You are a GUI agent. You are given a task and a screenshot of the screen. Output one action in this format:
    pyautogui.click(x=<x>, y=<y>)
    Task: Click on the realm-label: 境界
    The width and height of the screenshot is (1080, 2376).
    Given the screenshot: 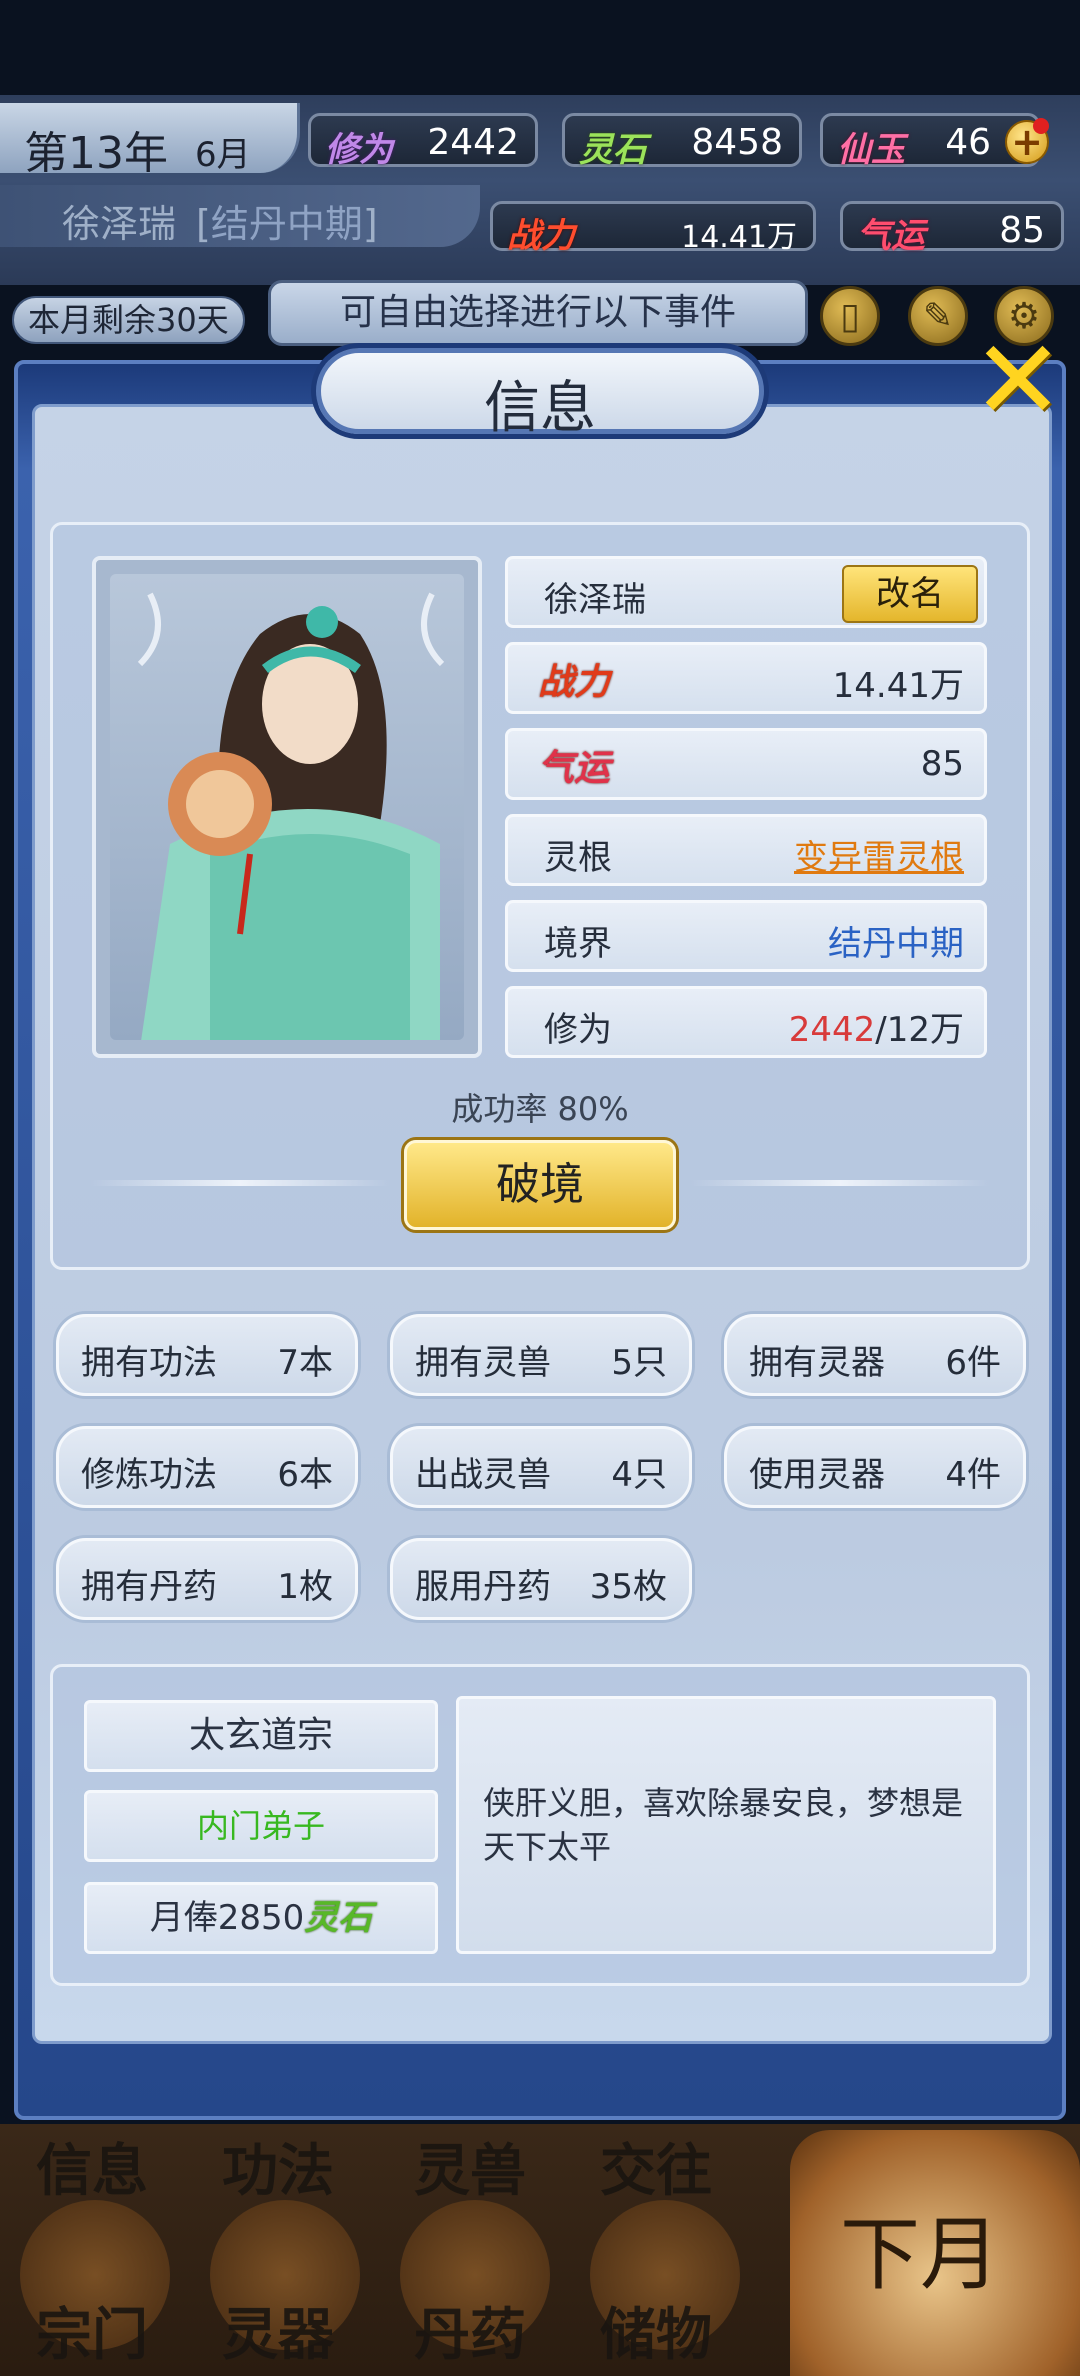 What is the action you would take?
    pyautogui.click(x=578, y=944)
    